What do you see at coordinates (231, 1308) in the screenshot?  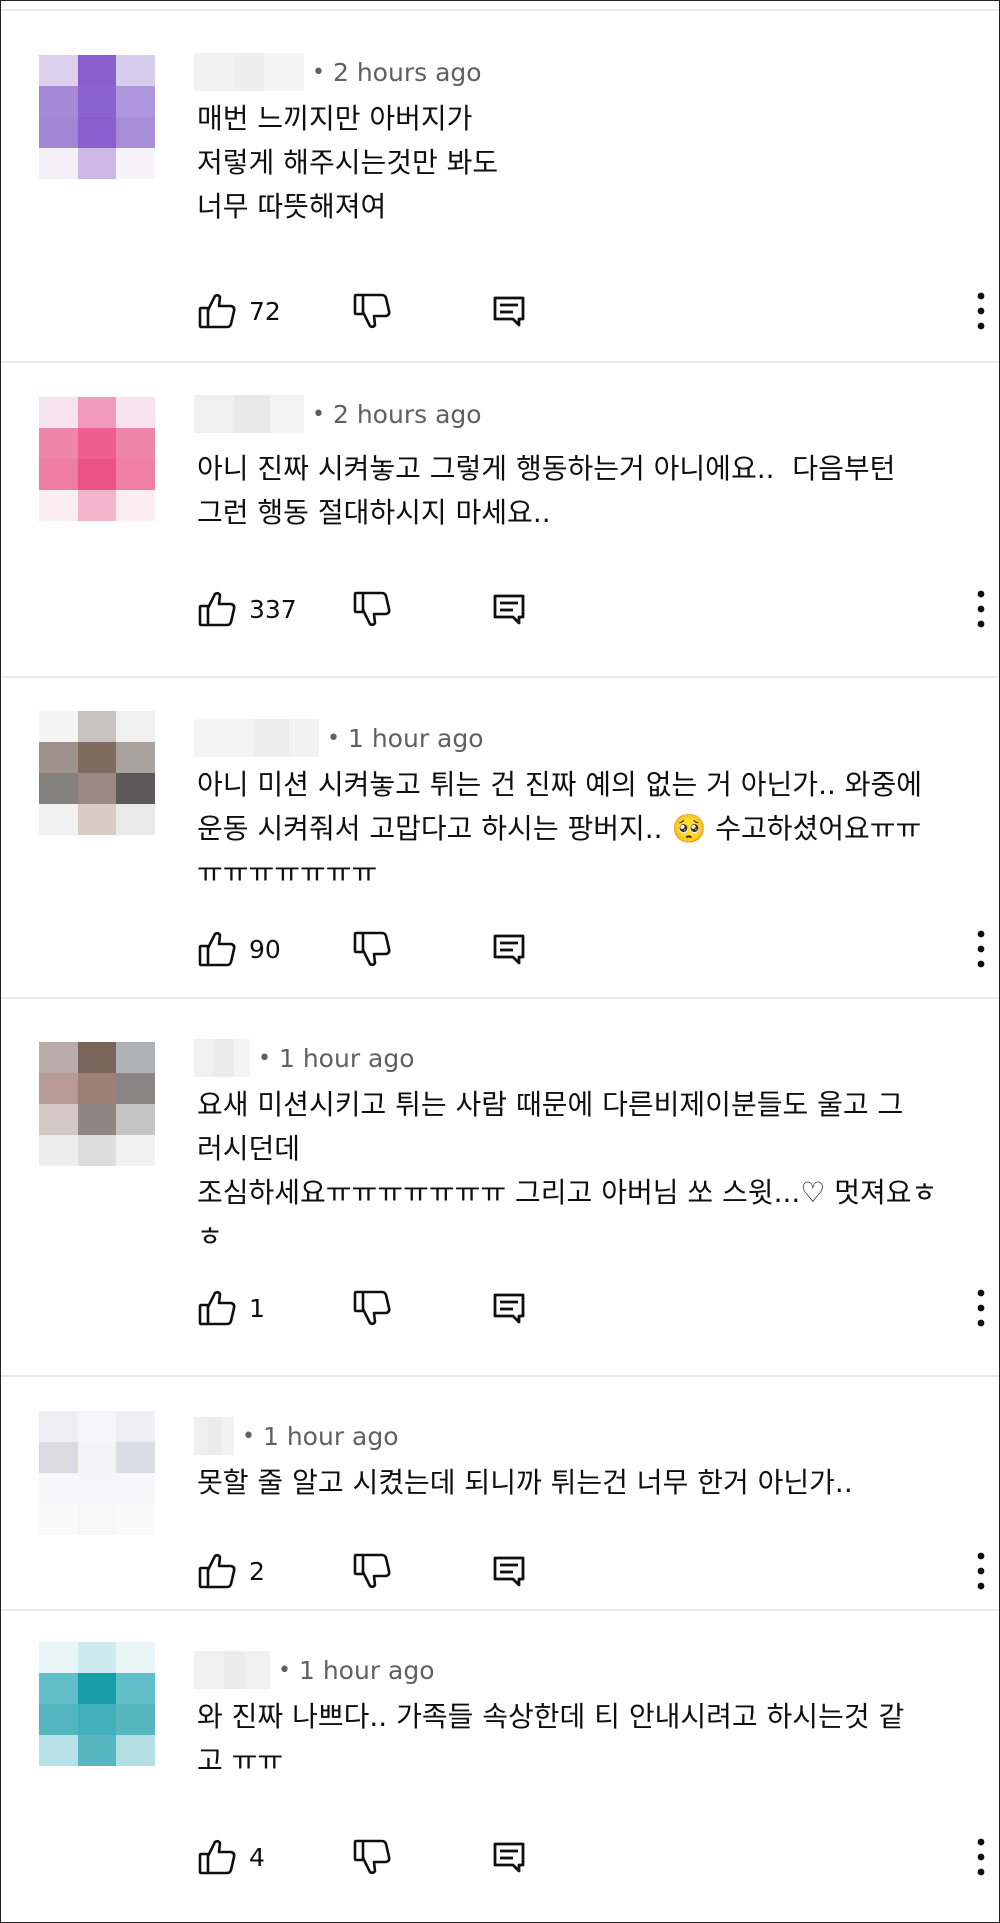 I see `like-button: 1` at bounding box center [231, 1308].